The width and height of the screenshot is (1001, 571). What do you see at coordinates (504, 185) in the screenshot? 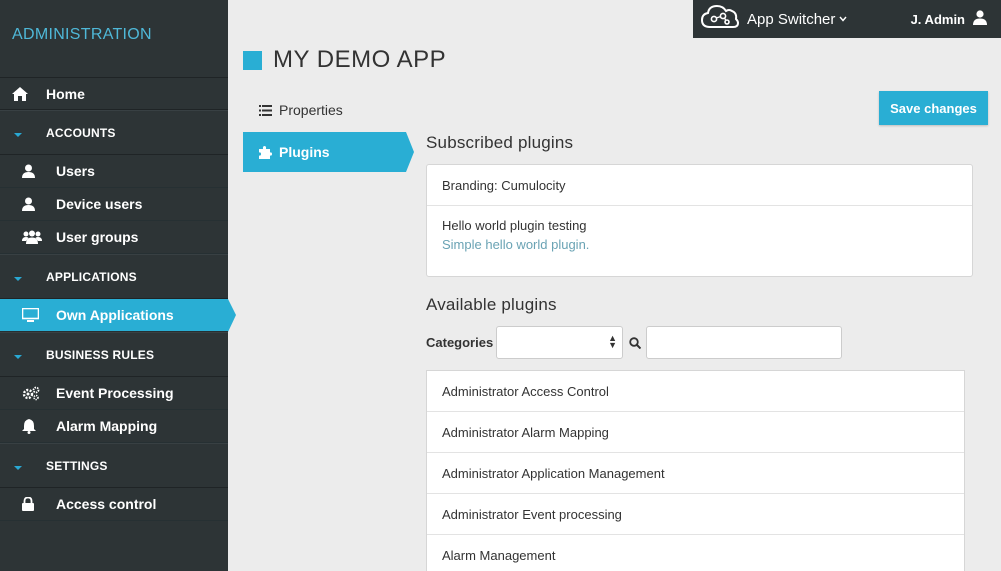
I see `plugin-name: Branding: Cumulocity` at bounding box center [504, 185].